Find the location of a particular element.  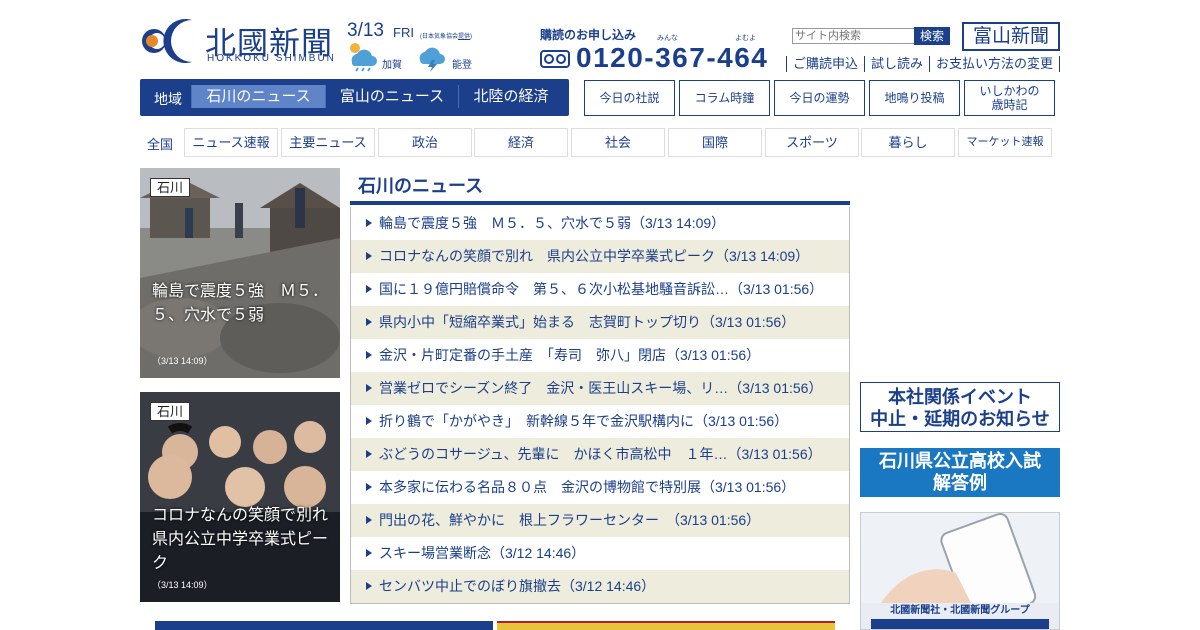

group-ad-banner: 北國新聞社・北國新聞グループ is located at coordinates (960, 571).